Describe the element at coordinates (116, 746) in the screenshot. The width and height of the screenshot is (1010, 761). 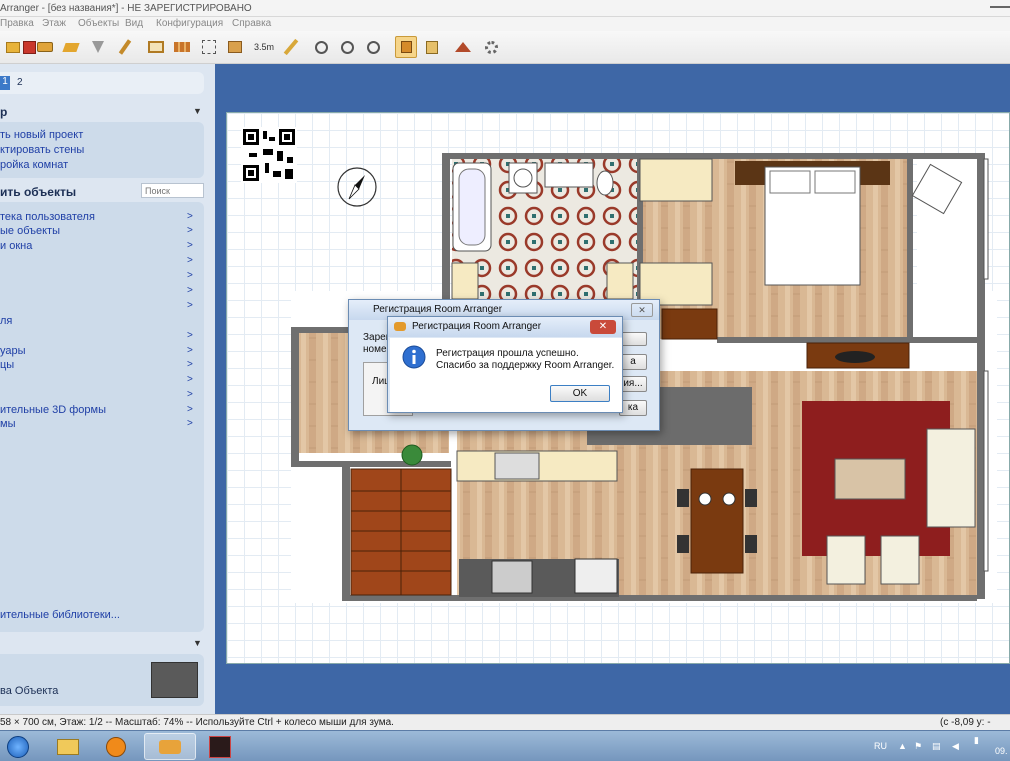
I see `media-player-icon` at that location.